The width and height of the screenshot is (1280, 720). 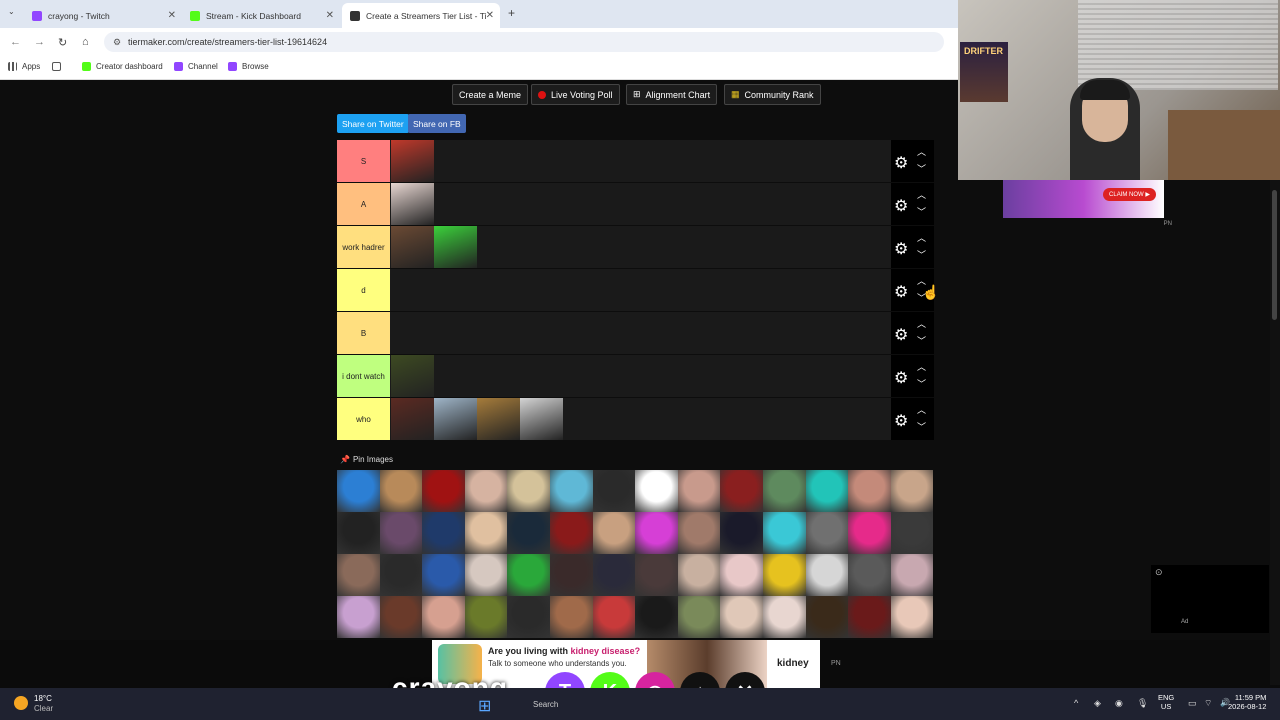 What do you see at coordinates (1208, 703) in the screenshot?
I see `network-icon: ⌔` at bounding box center [1208, 703].